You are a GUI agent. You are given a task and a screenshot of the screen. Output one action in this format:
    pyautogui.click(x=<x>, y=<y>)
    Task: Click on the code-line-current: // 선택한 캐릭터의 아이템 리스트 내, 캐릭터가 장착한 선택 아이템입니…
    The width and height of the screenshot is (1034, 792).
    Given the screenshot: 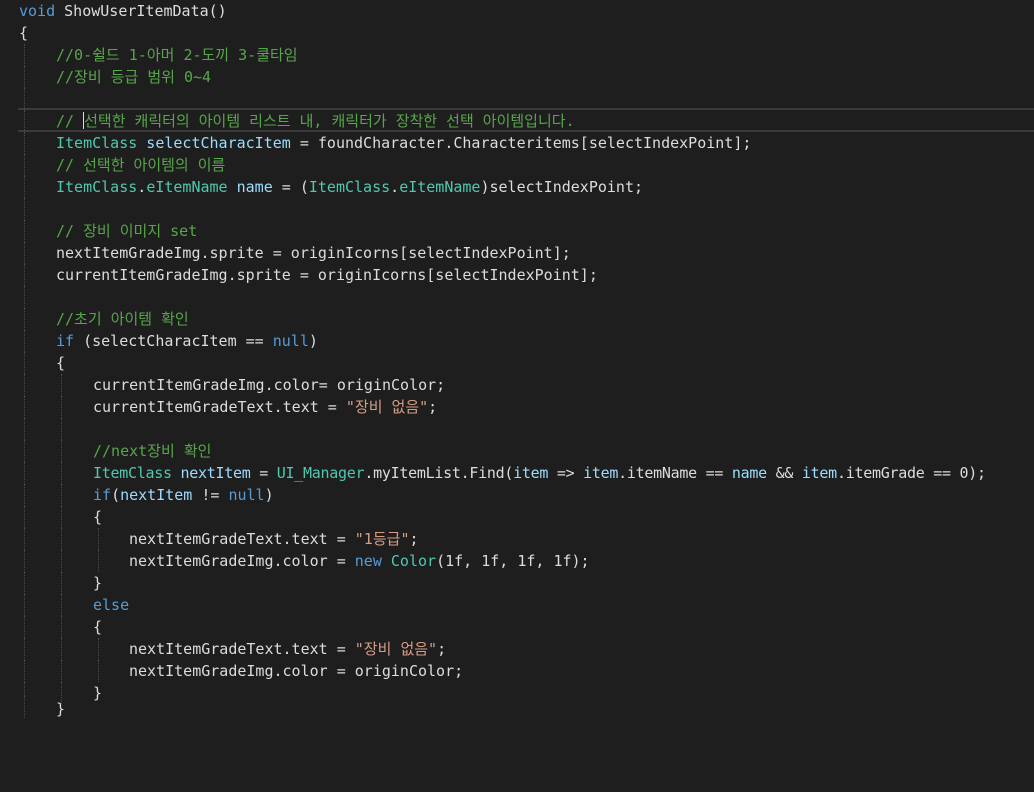 What is the action you would take?
    pyautogui.click(x=517, y=121)
    